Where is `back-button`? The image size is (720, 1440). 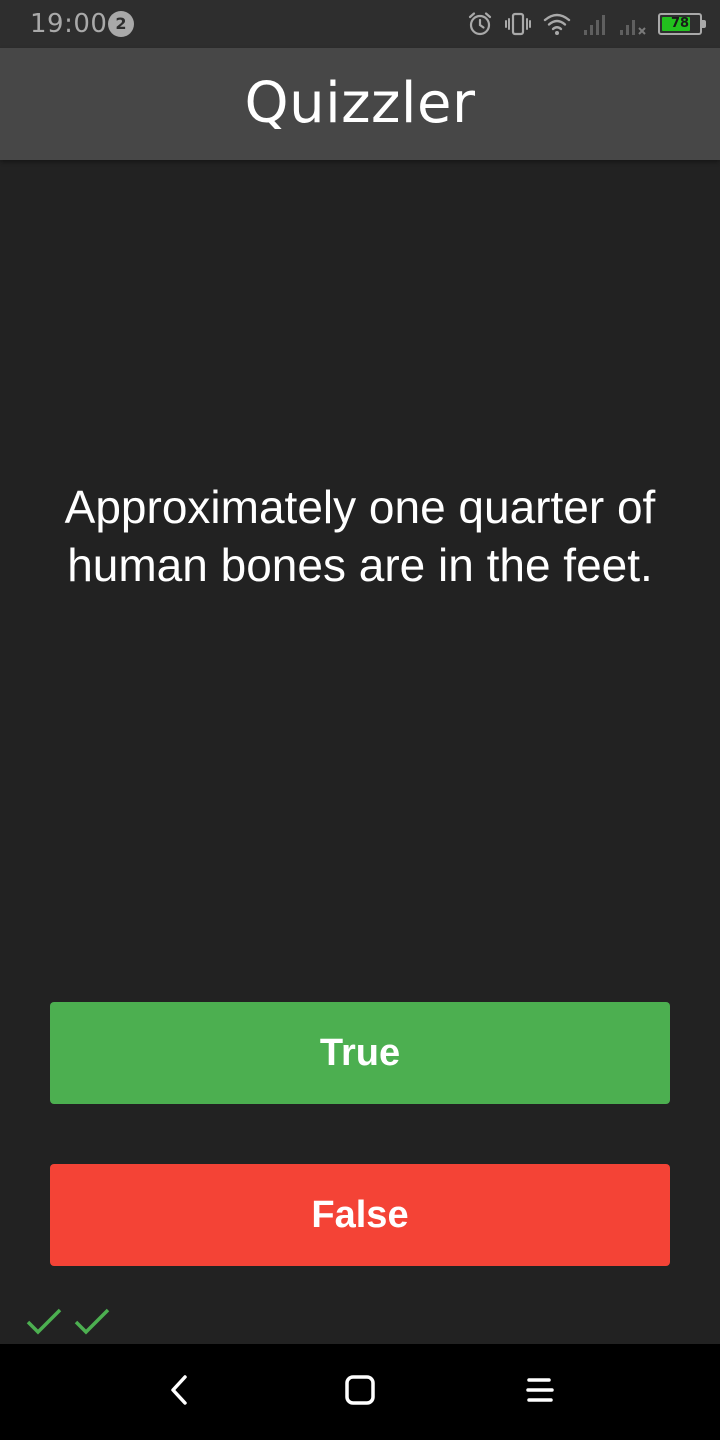
back-button is located at coordinates (180, 1392).